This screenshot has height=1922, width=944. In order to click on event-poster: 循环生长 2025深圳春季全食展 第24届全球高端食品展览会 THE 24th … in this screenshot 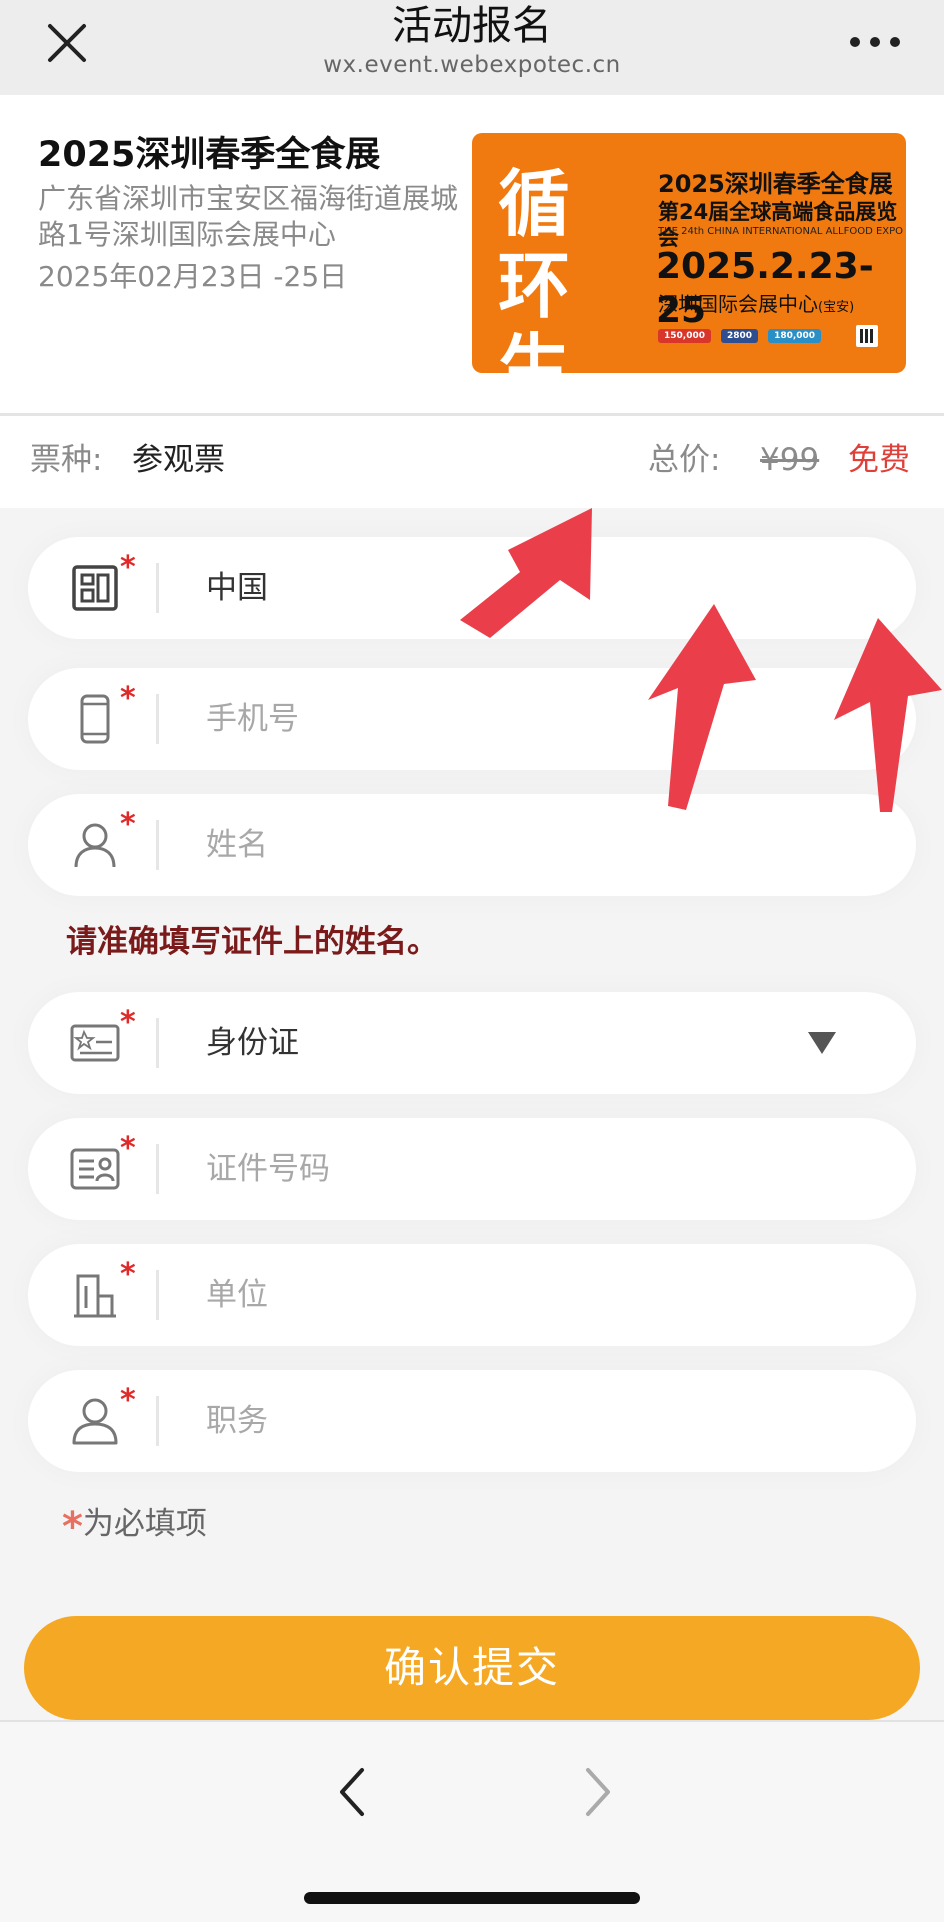, I will do `click(689, 253)`.